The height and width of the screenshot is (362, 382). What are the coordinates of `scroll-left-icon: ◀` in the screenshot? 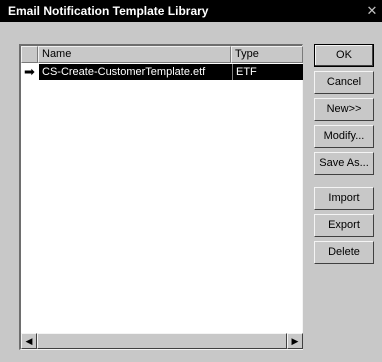 It's located at (29, 341).